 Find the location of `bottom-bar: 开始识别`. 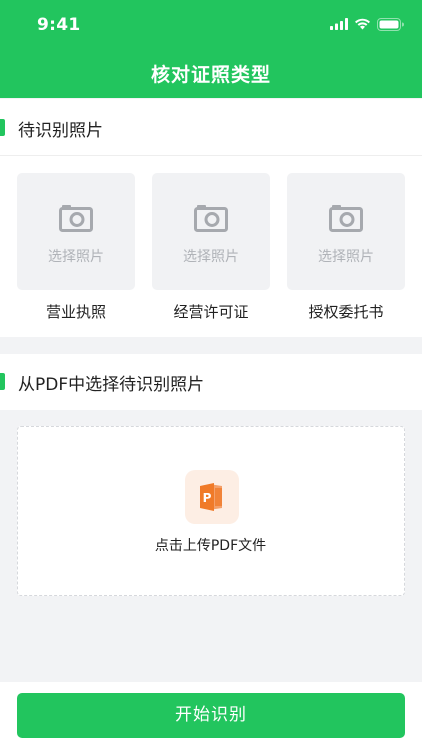

bottom-bar: 开始识别 is located at coordinates (211, 716).